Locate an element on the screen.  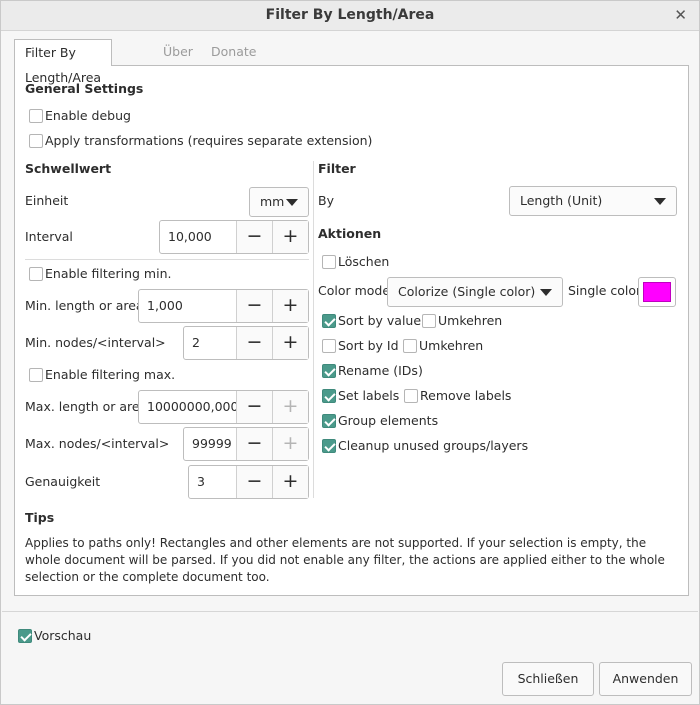
unit-select-value: mm is located at coordinates (272, 201).